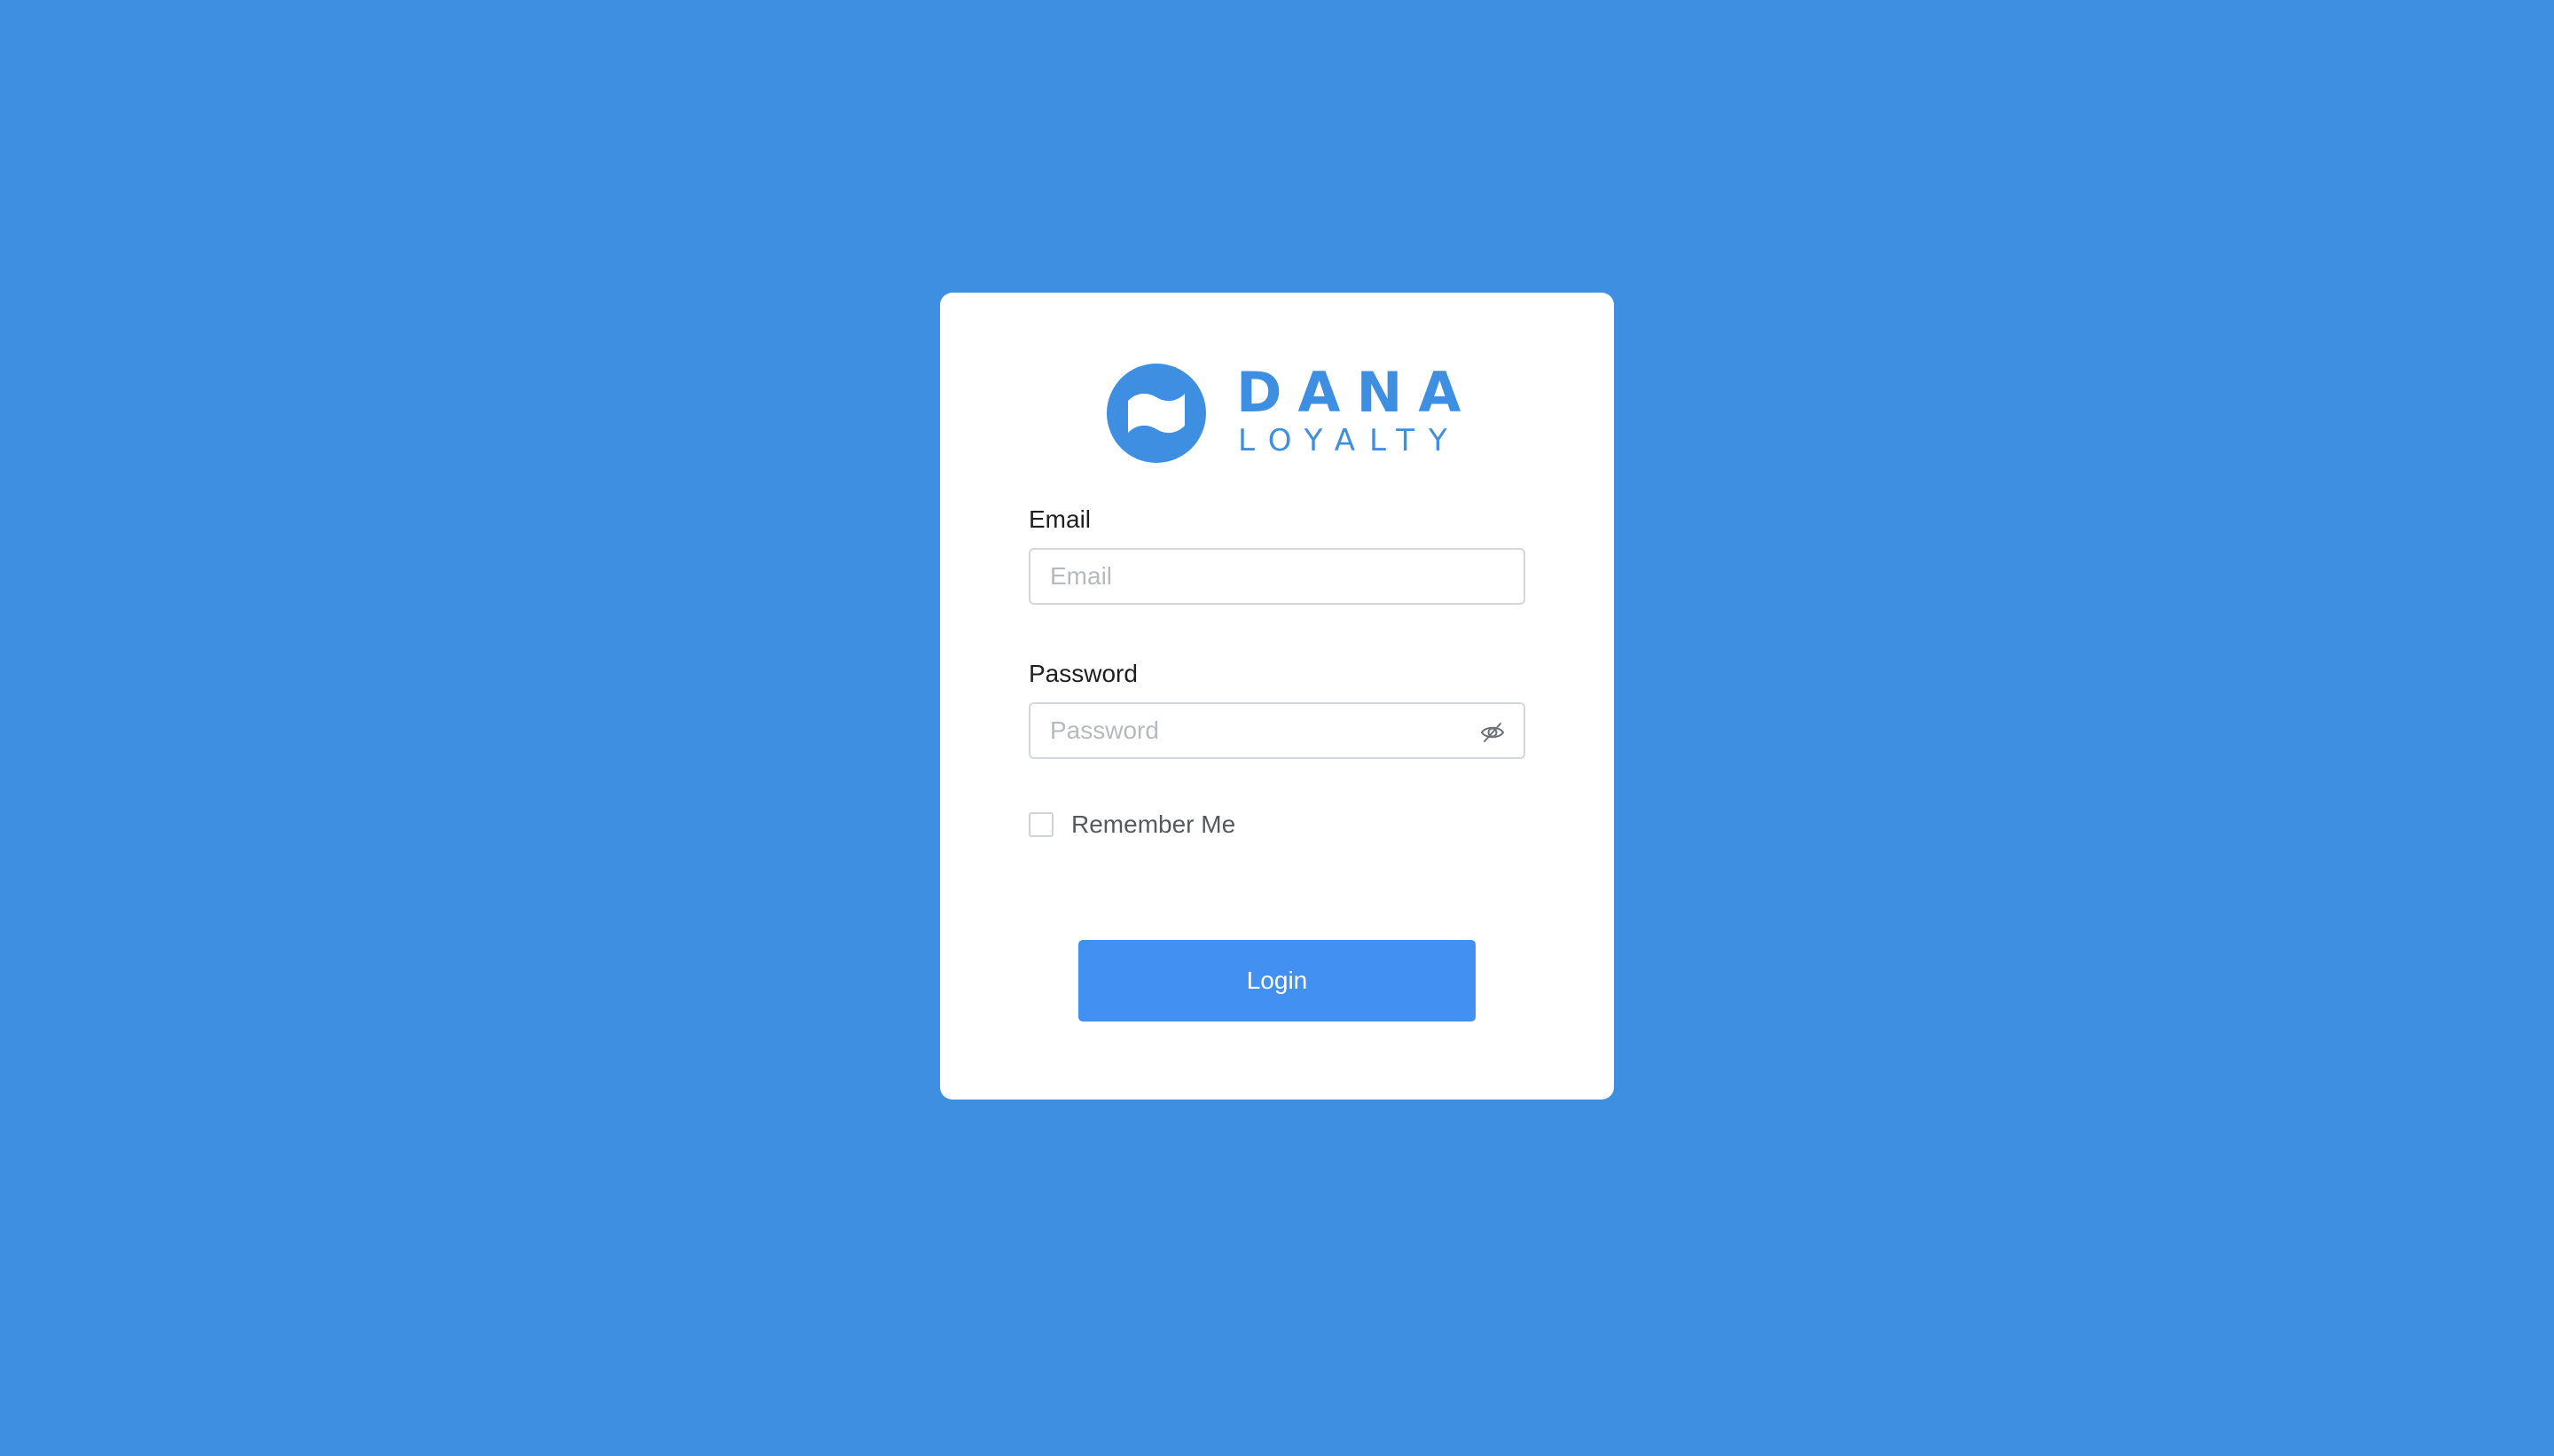  What do you see at coordinates (1153, 824) in the screenshot?
I see `remember-me-label: Remember Me` at bounding box center [1153, 824].